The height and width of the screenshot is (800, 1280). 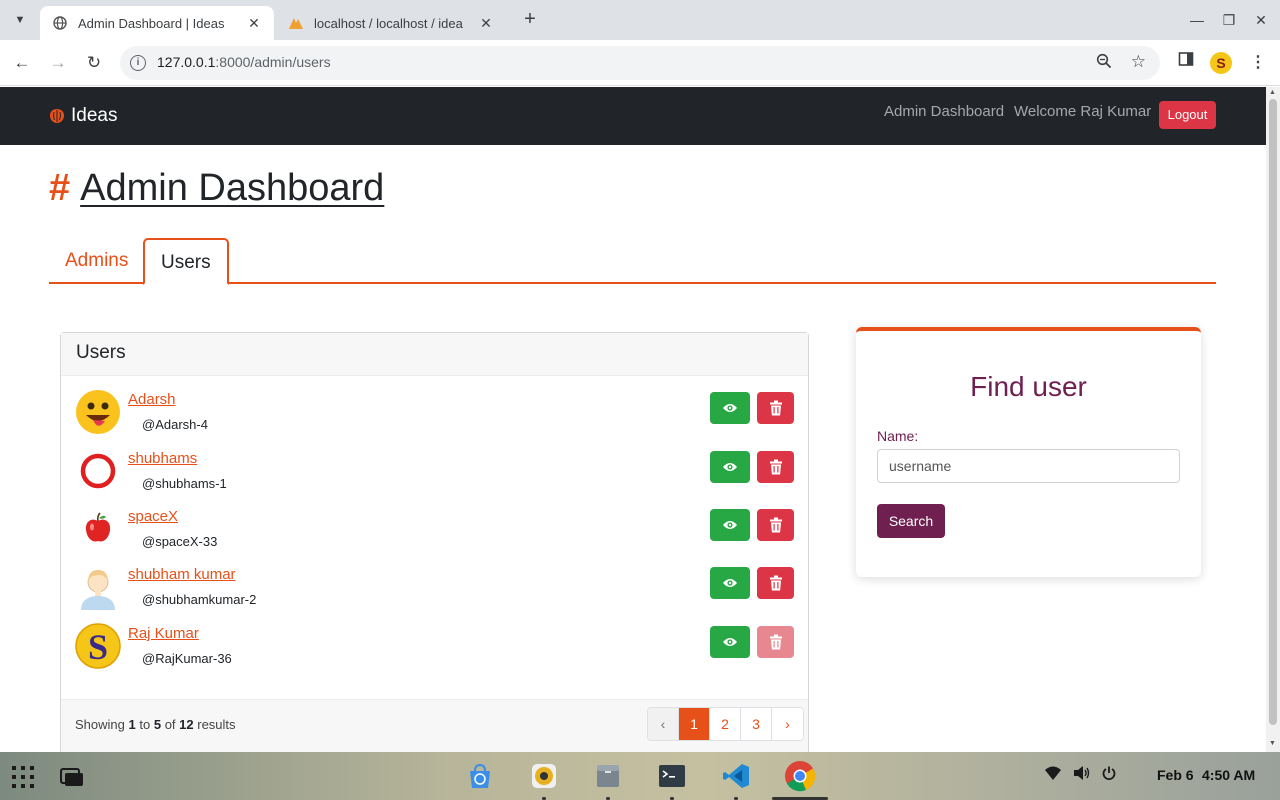 I want to click on avatar-apple, so click(x=98, y=529).